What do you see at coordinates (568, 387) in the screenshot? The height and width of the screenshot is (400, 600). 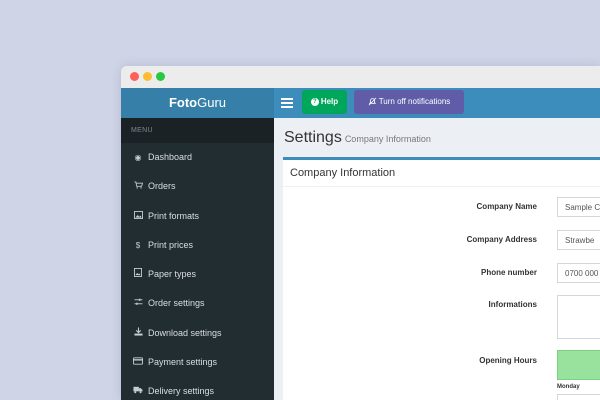 I see `day-label-monday: Monday` at bounding box center [568, 387].